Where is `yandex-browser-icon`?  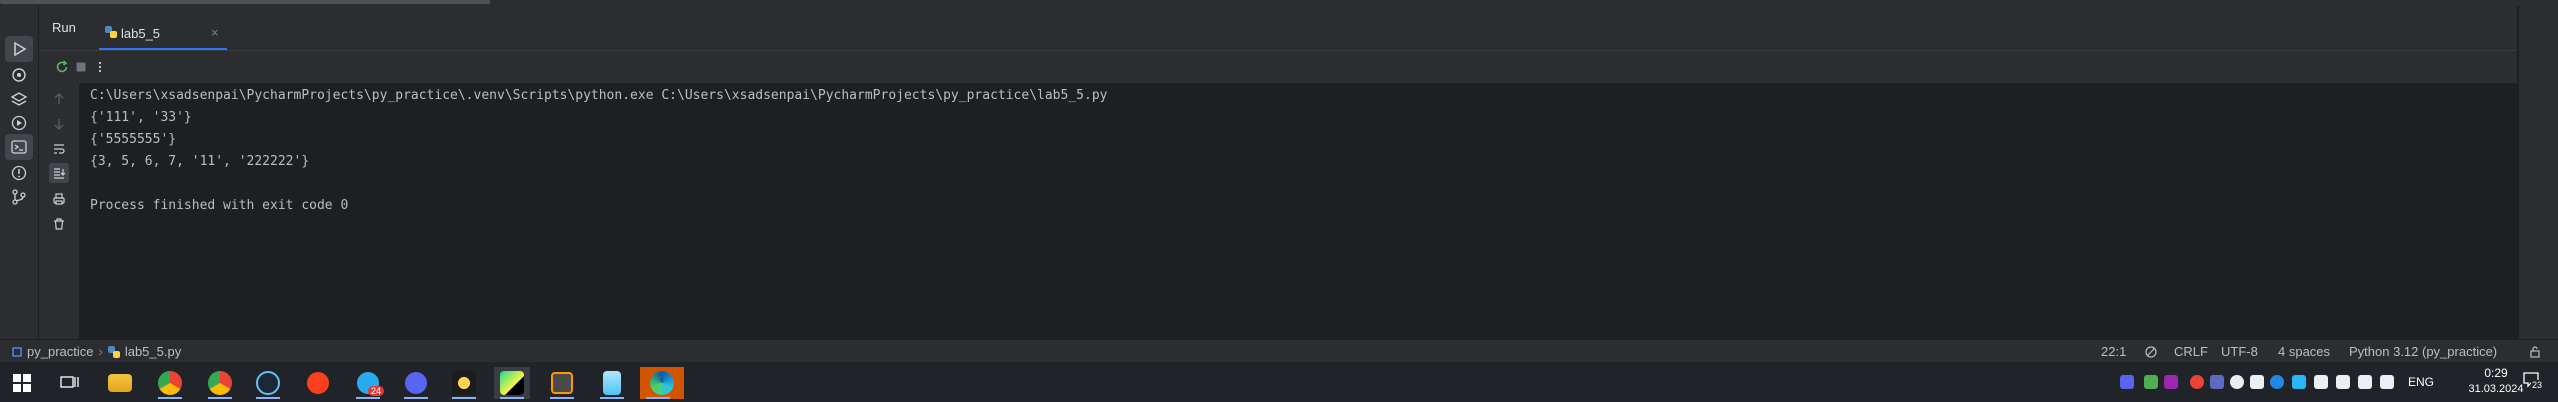 yandex-browser-icon is located at coordinates (318, 383).